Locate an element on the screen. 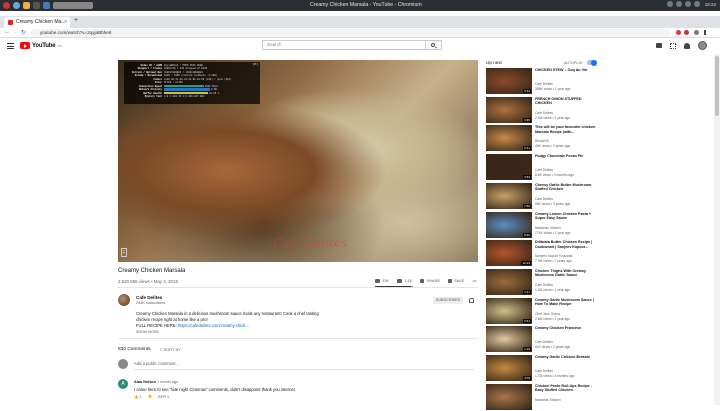 The width and height of the screenshot is (720, 411). video-thumbnail: 3:53 is located at coordinates (509, 167).